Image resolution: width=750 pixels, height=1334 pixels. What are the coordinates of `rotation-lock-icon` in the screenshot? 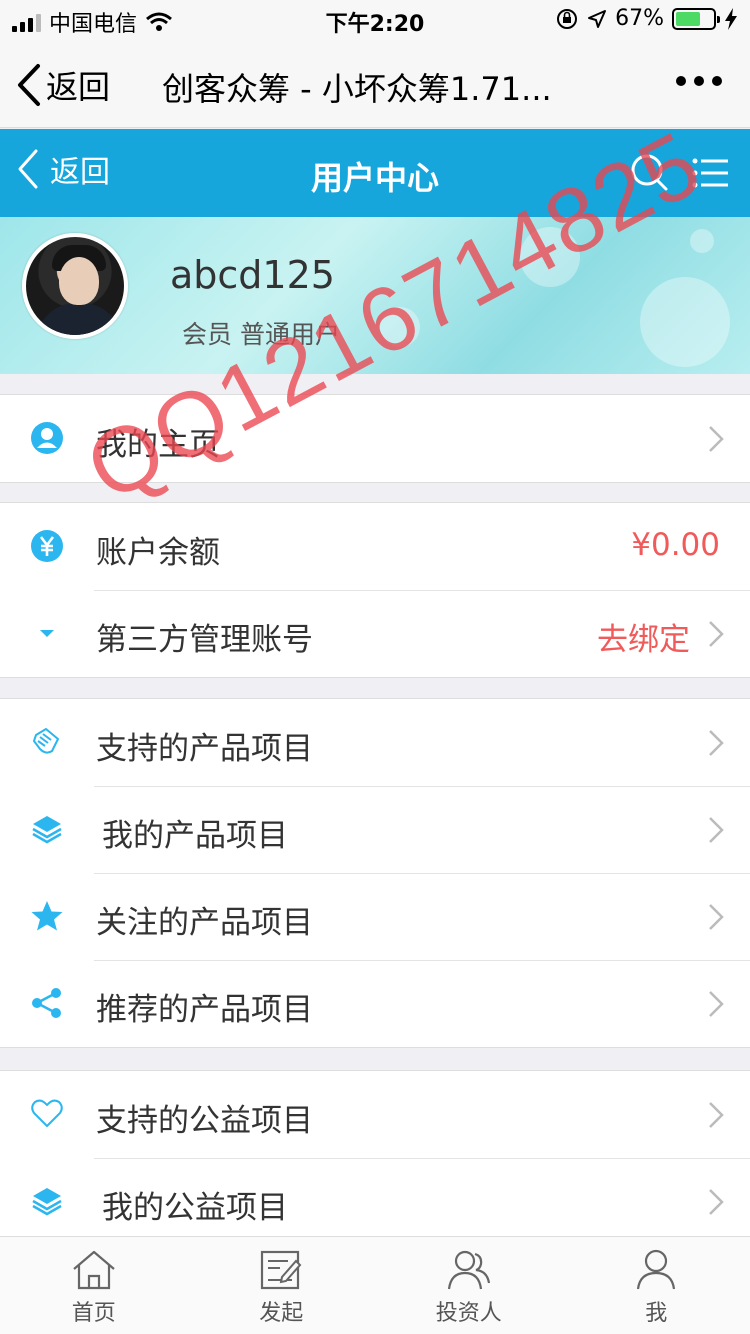 It's located at (567, 18).